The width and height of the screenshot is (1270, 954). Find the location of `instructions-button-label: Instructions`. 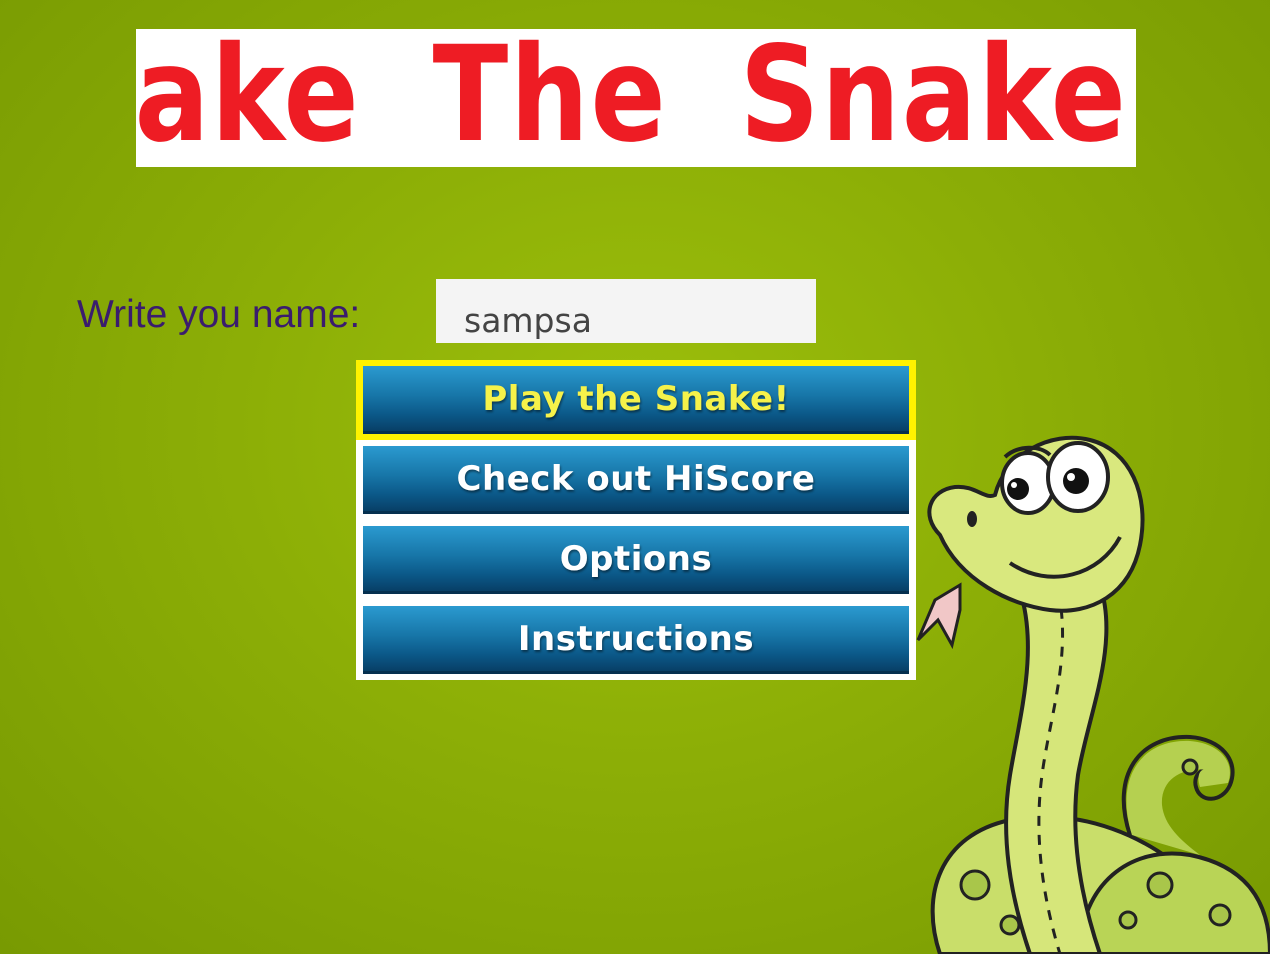

instructions-button-label: Instructions is located at coordinates (636, 640).